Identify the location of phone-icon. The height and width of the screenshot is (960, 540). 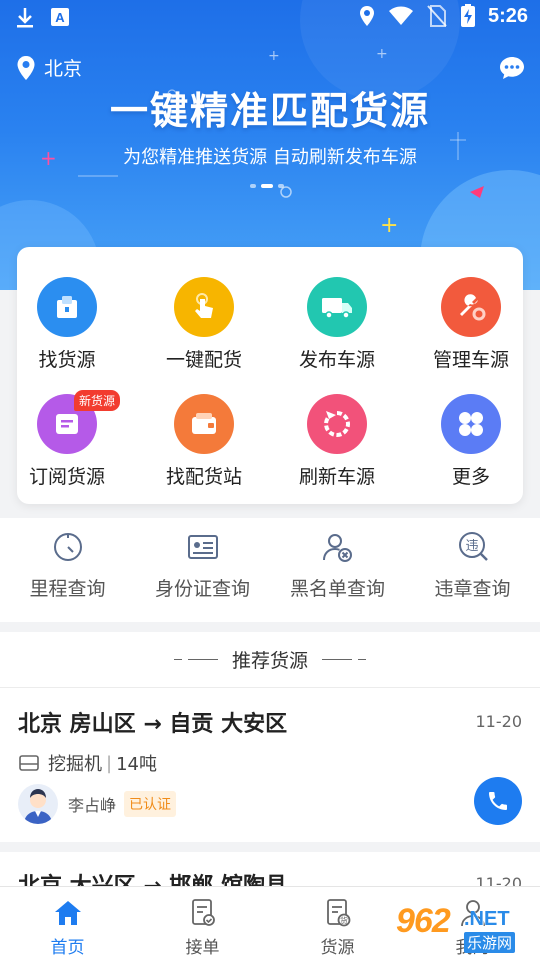
(498, 801).